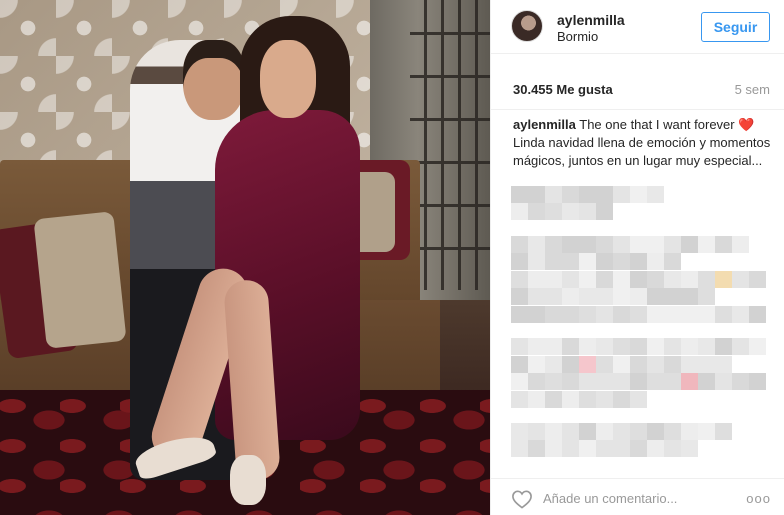  I want to click on post-age: 5 sem, so click(752, 89).